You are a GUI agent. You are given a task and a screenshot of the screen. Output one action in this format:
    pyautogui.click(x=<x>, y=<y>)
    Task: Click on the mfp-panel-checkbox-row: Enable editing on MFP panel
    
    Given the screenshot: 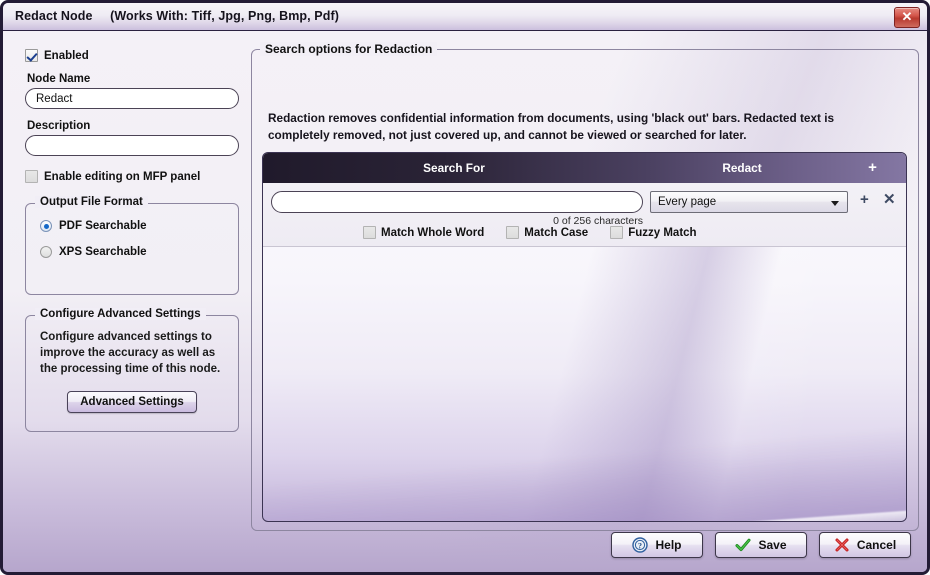 What is the action you would take?
    pyautogui.click(x=132, y=176)
    